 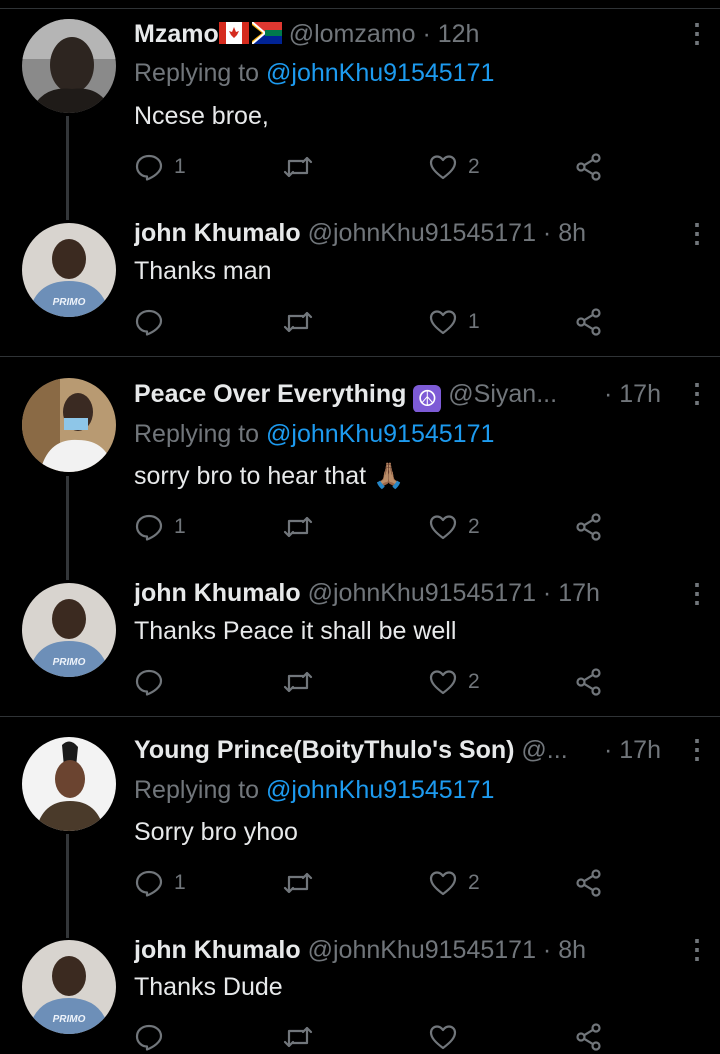 I want to click on tweet-text: sorry bro to hear that 🙏🏽, so click(x=269, y=476).